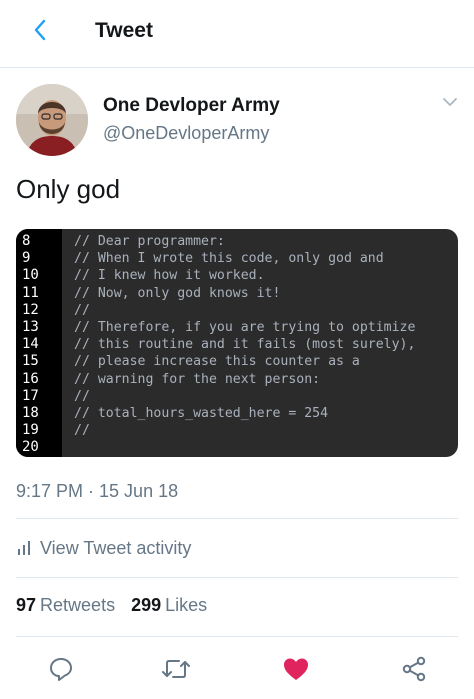 Image resolution: width=474 pixels, height=699 pixels. I want to click on avatar-image, so click(52, 120).